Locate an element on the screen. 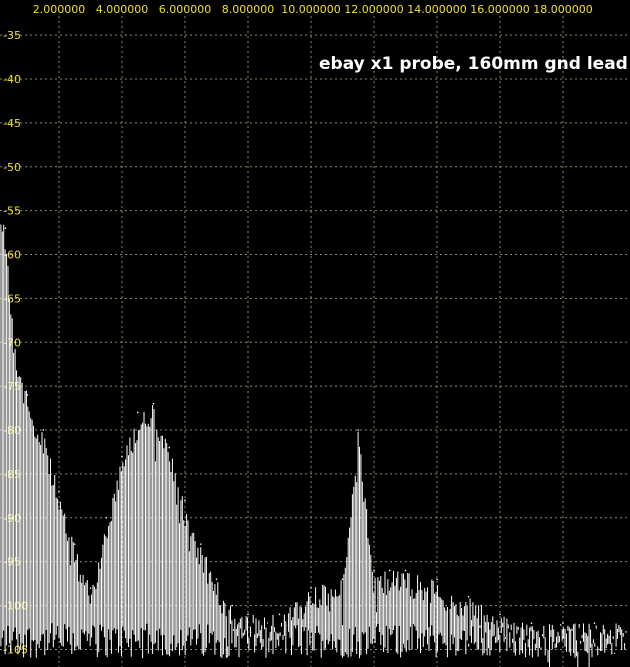 The image size is (630, 667). chart-annotation: ebay x1 probe, 160mm gnd lead is located at coordinates (473, 64).